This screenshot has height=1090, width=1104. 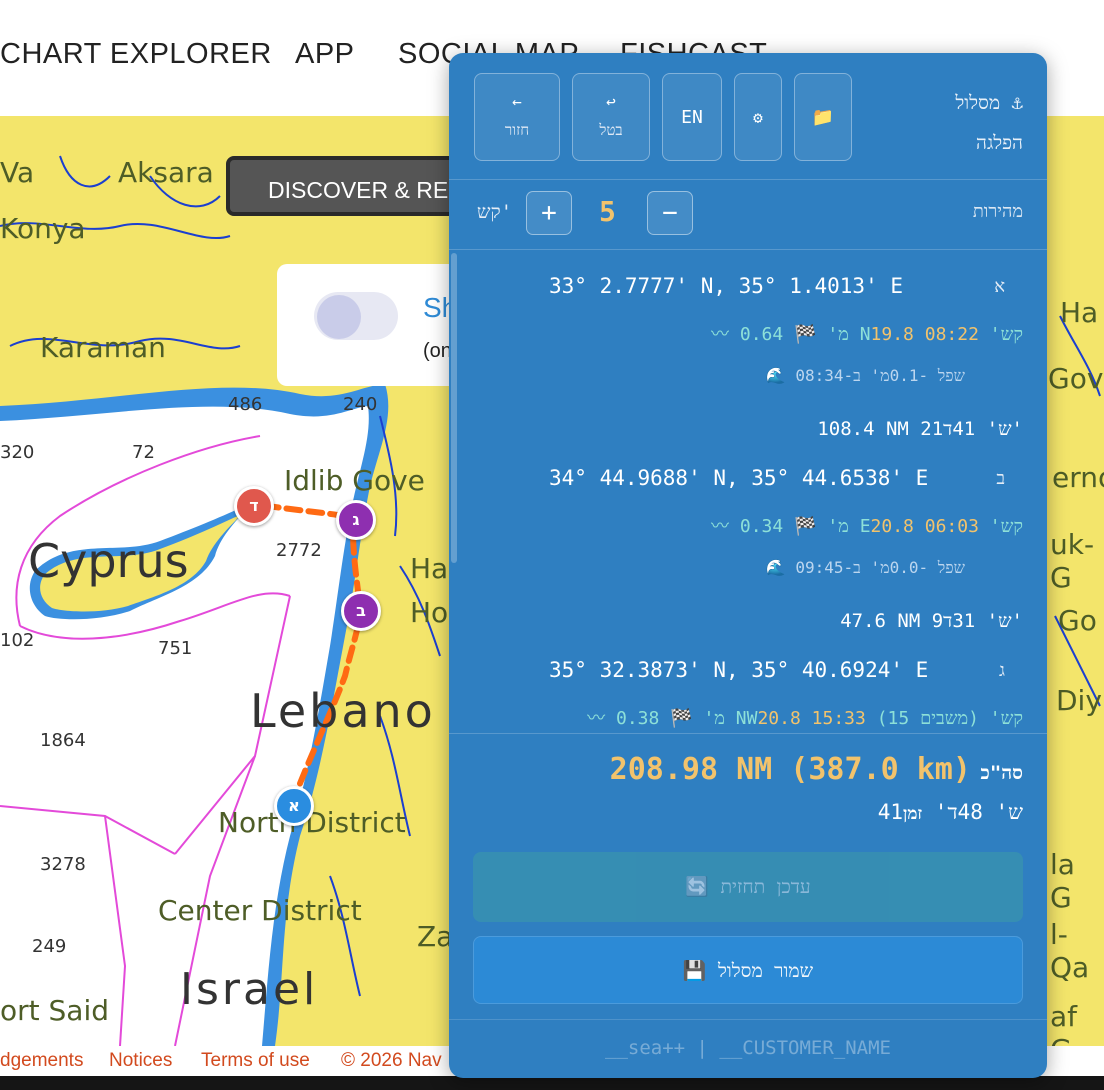 I want to click on gear-icon: ⚙, so click(x=758, y=117).